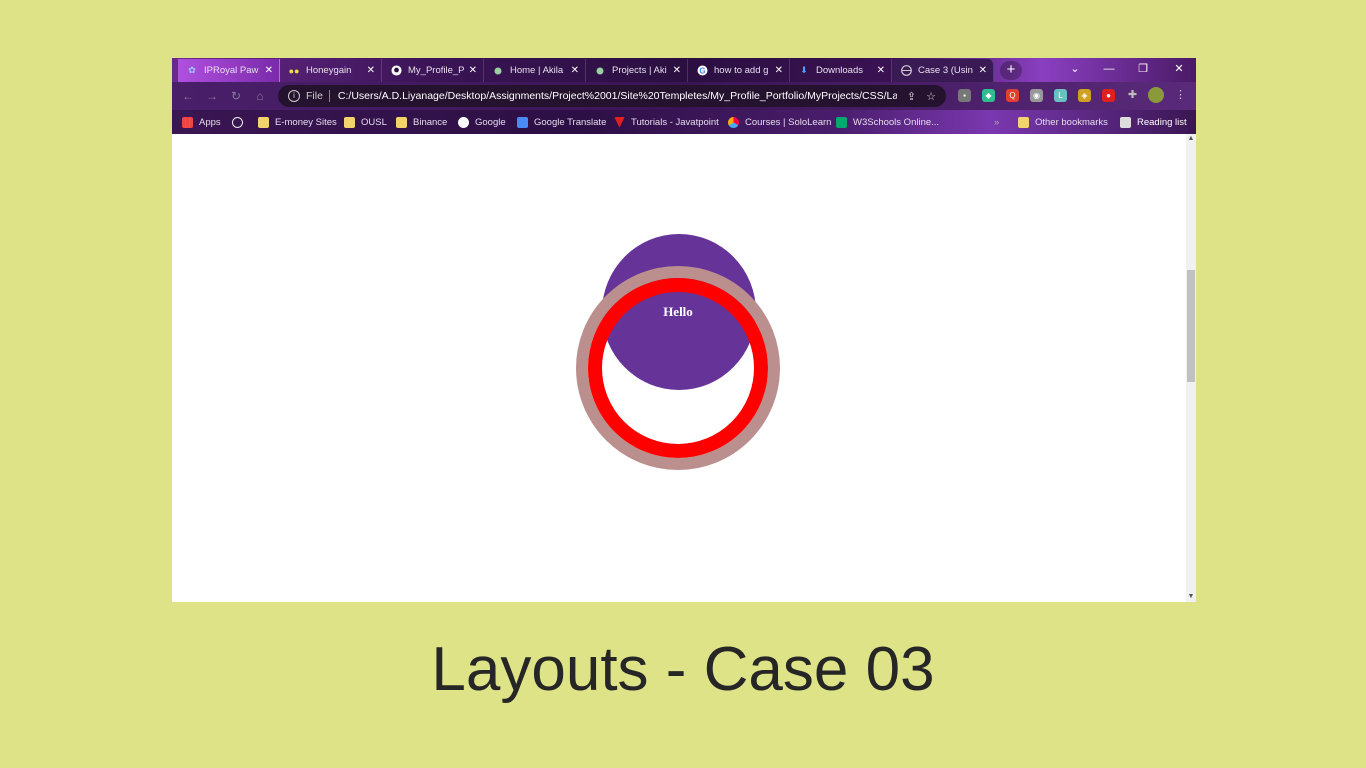 The height and width of the screenshot is (768, 1366). I want to click on bookmark-apps: Apps, so click(201, 122).